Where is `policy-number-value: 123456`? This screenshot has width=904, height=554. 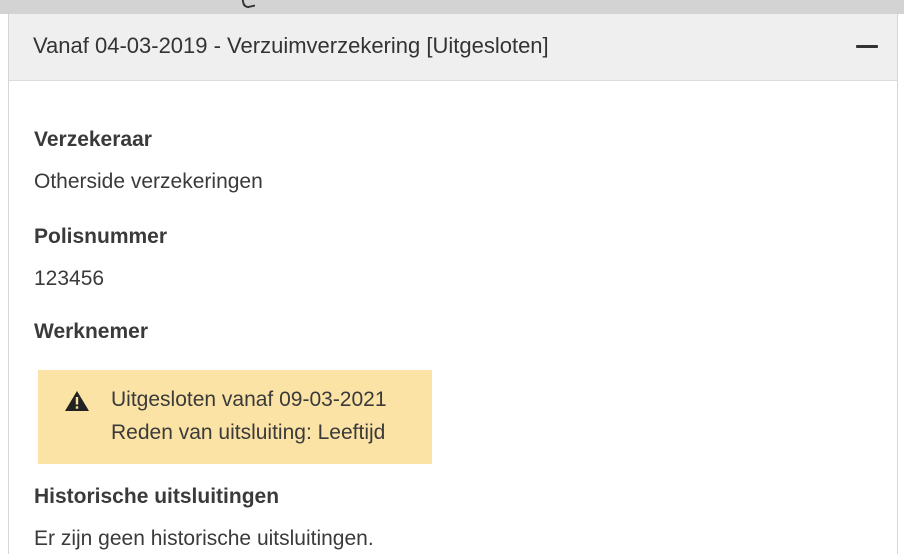 policy-number-value: 123456 is located at coordinates (69, 278).